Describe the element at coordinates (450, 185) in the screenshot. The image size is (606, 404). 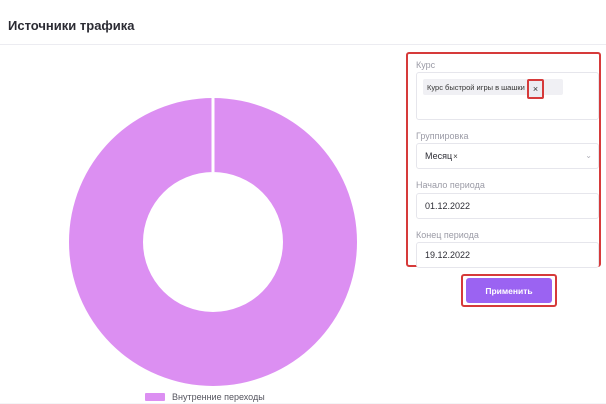
I see `start-date-label: Начало периода` at that location.